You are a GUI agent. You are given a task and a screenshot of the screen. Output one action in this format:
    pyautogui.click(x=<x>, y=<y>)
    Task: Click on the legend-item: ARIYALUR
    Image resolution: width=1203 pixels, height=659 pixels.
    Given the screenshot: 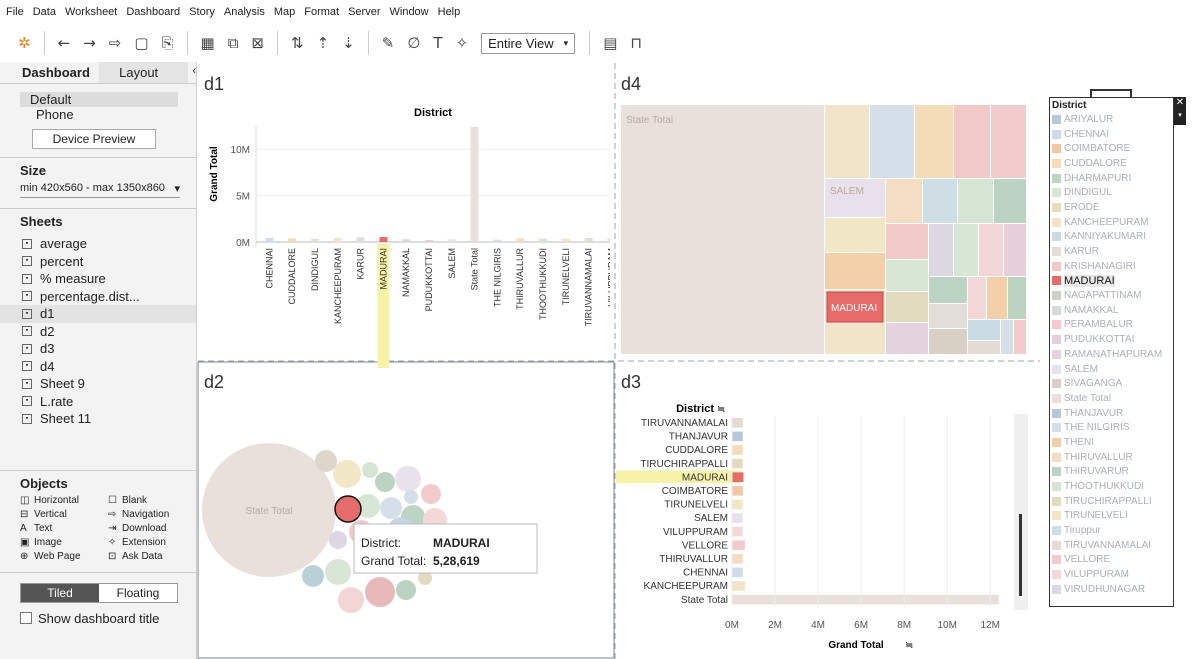 What is the action you would take?
    pyautogui.click(x=1111, y=119)
    